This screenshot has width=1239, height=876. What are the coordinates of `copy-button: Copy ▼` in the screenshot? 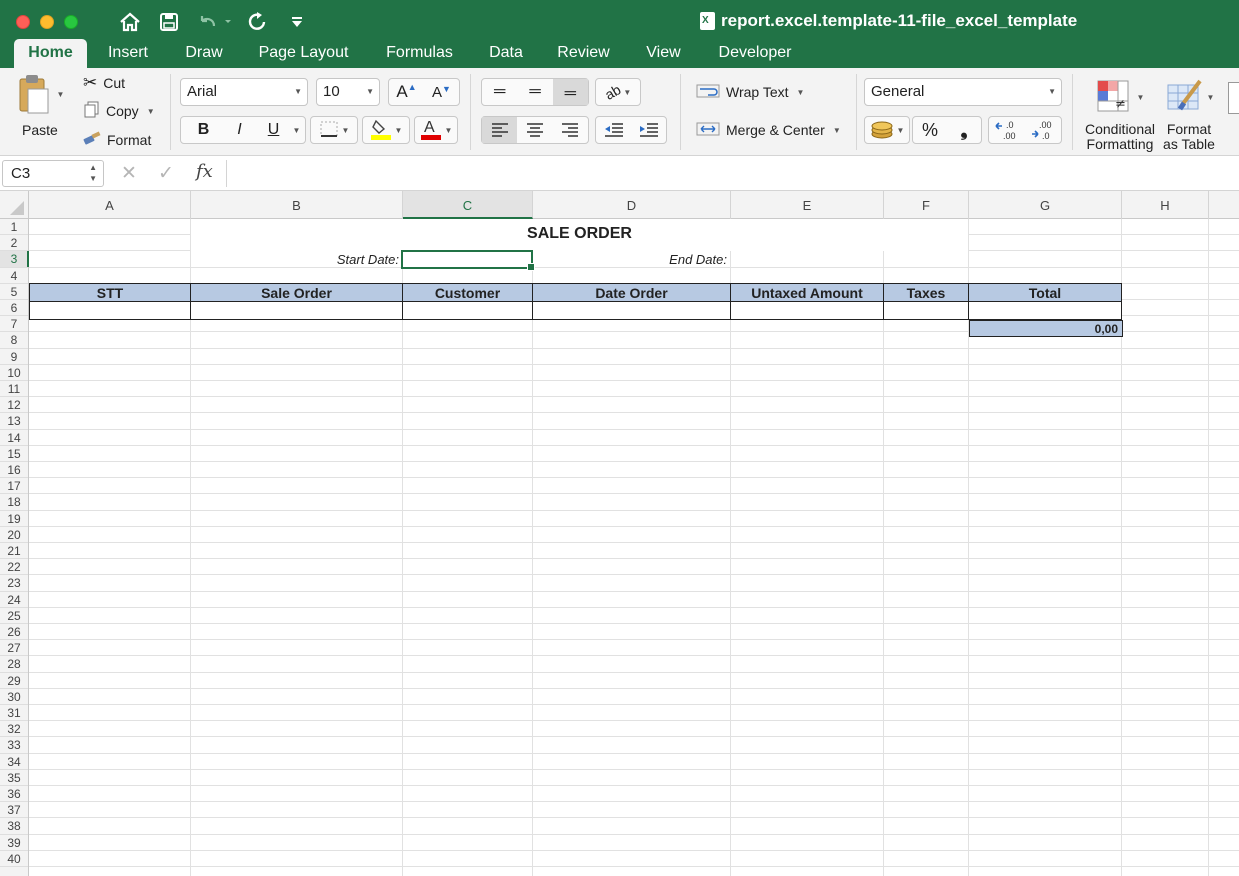 It's located at (120, 111).